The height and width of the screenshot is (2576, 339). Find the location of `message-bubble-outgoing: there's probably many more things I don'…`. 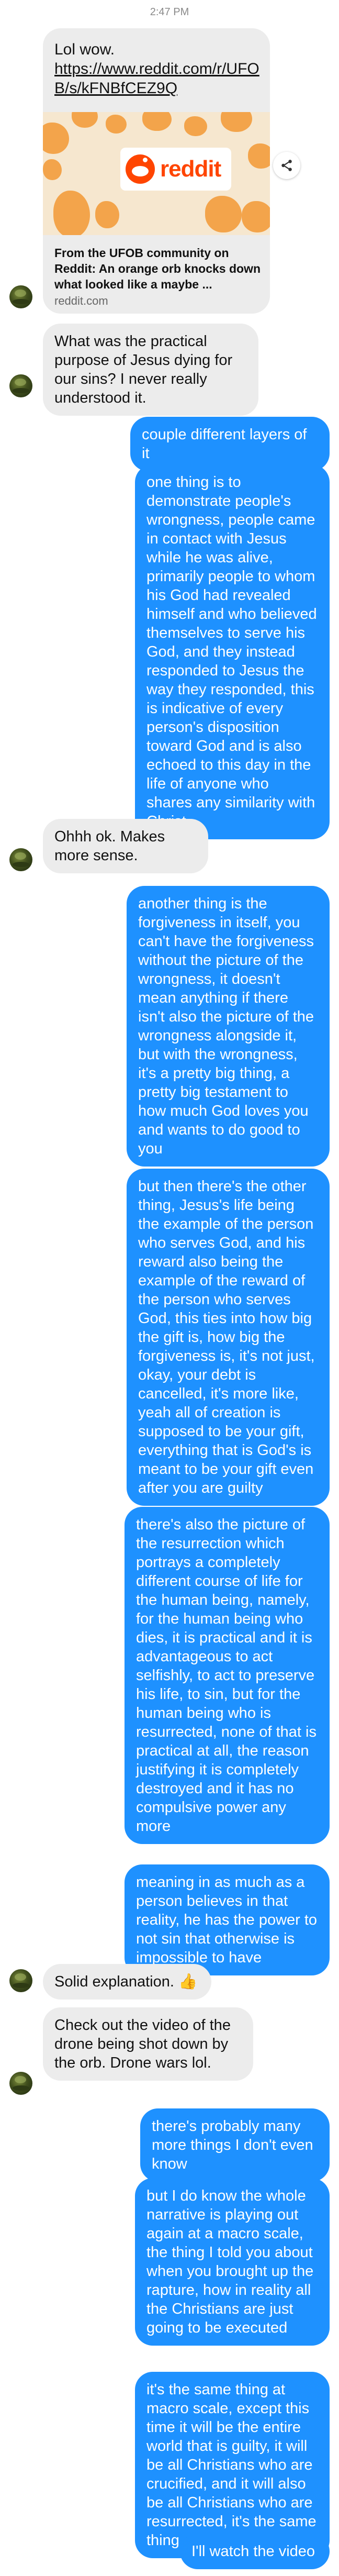

message-bubble-outgoing: there's probably many more things I don'… is located at coordinates (235, 2145).